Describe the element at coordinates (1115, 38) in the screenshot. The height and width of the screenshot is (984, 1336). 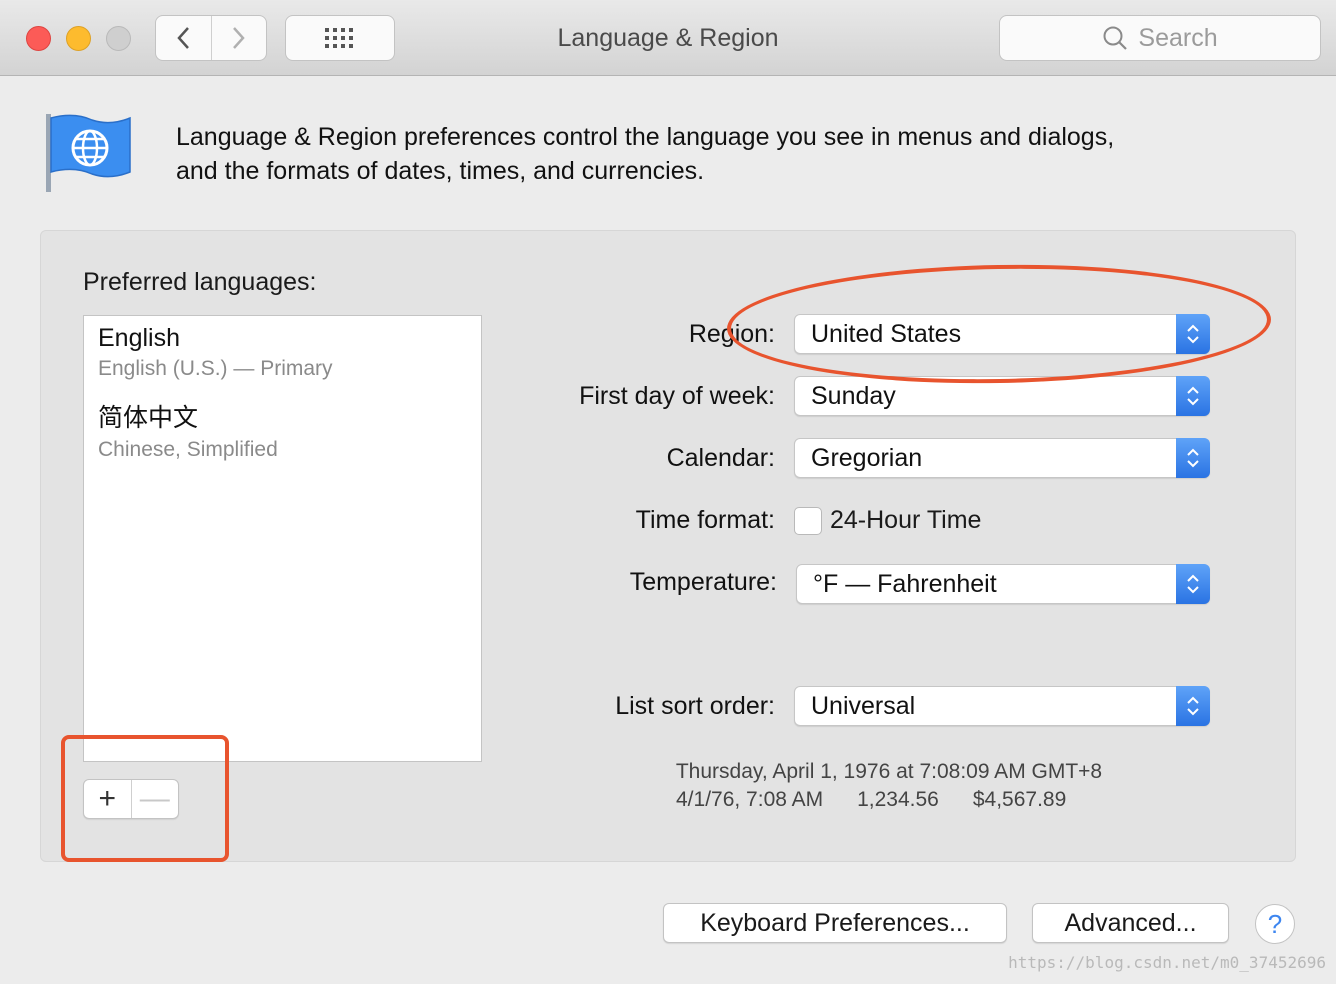
I see `search-icon` at that location.